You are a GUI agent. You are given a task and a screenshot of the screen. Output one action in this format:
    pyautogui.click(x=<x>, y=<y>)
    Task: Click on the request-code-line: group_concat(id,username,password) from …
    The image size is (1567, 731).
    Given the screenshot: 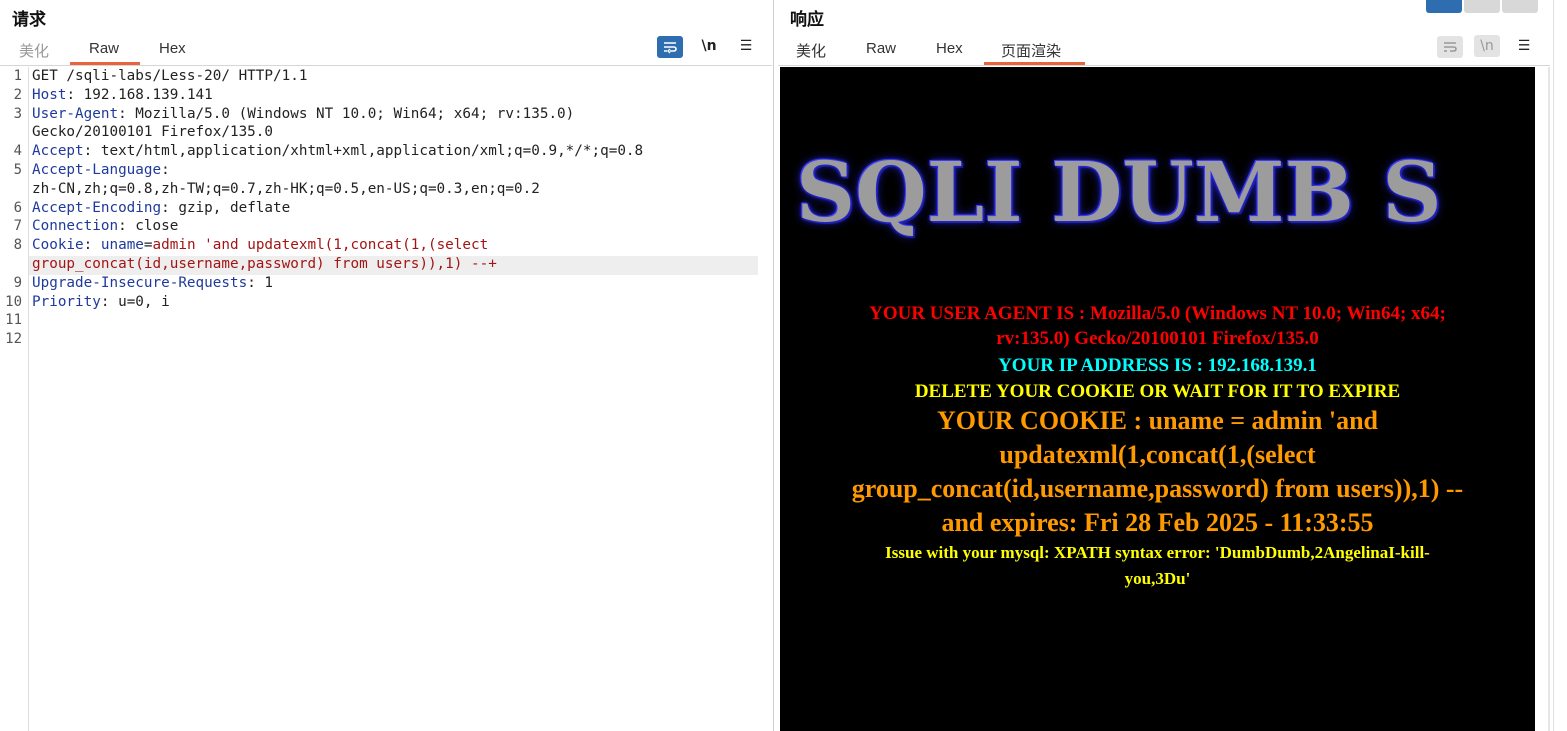 What is the action you would take?
    pyautogui.click(x=264, y=264)
    